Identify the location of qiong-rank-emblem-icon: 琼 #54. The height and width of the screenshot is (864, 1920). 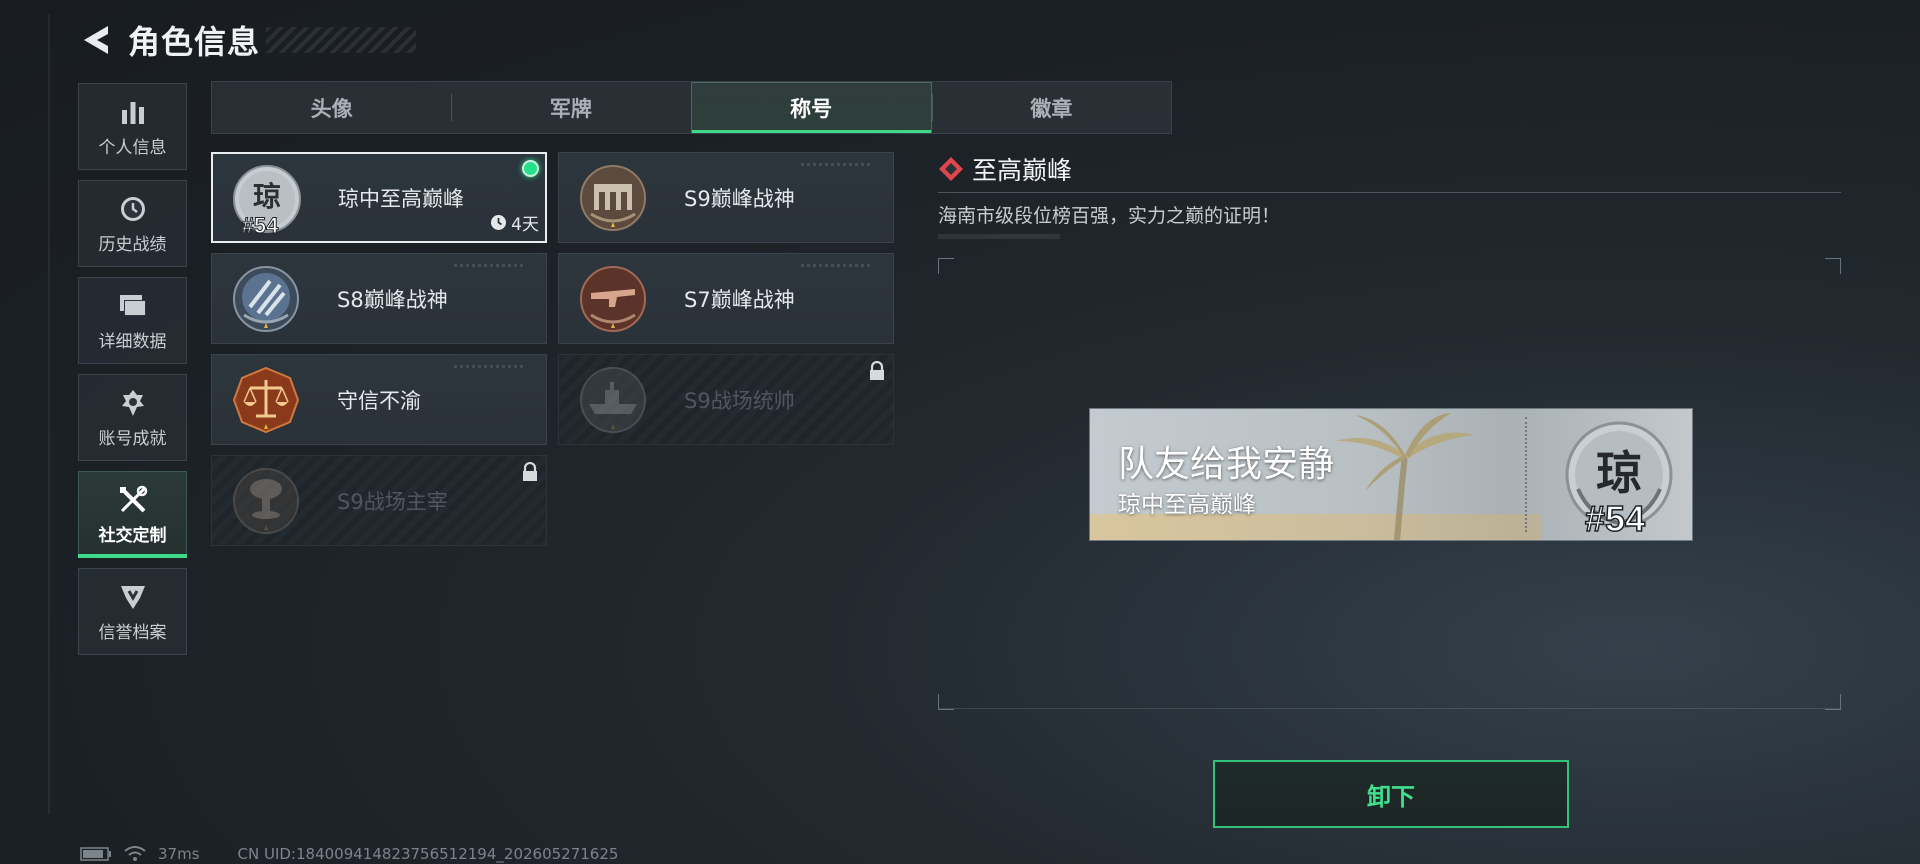
(267, 200).